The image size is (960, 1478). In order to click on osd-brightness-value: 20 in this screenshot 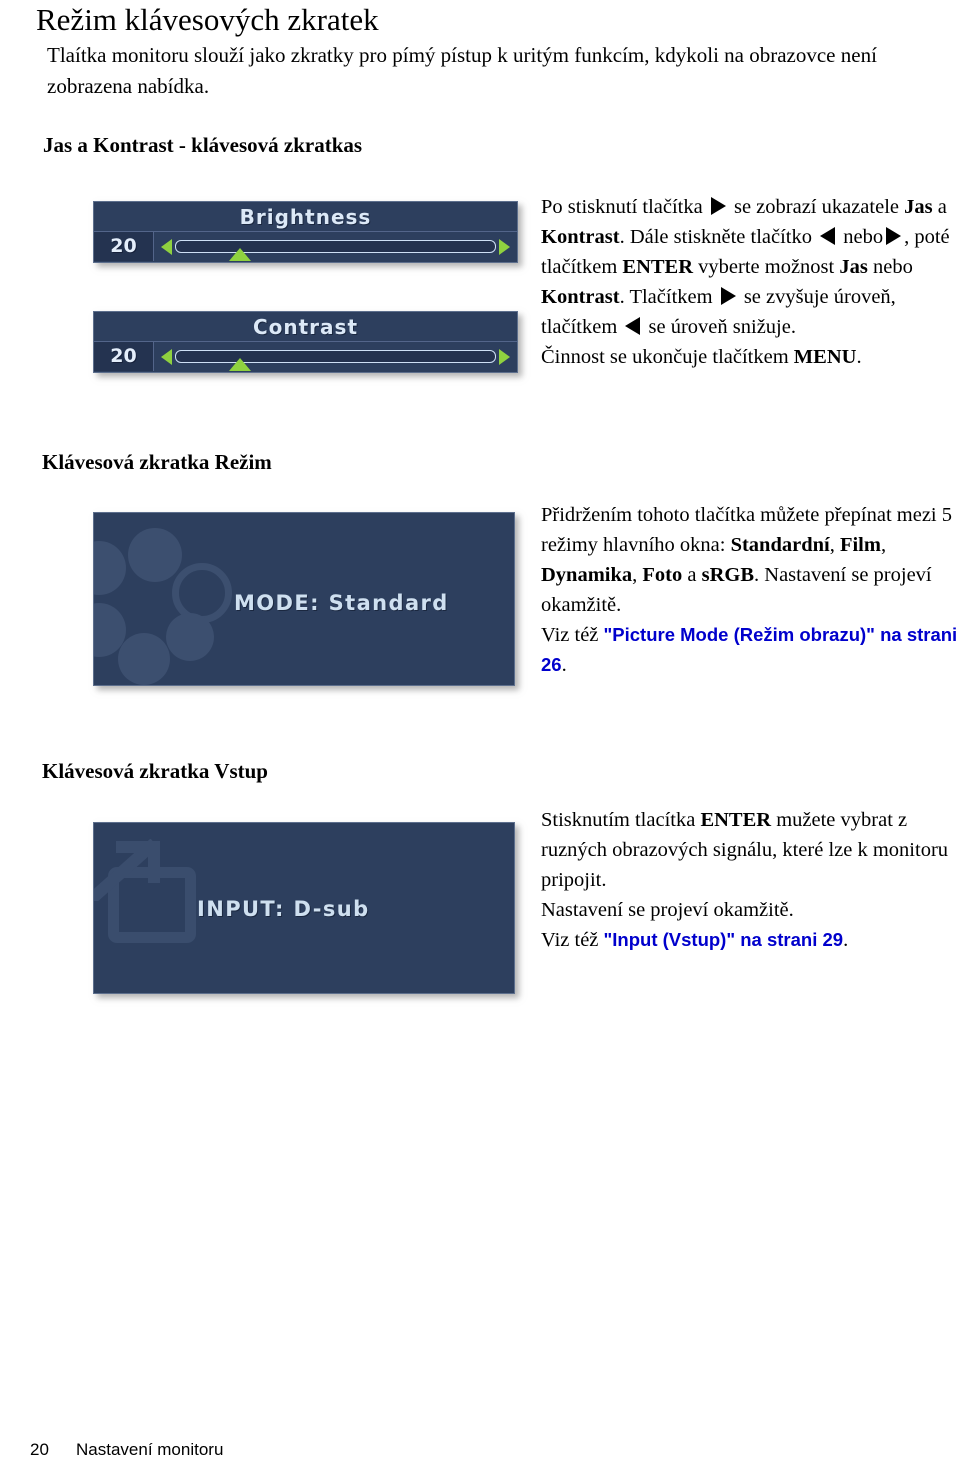, I will do `click(124, 246)`.